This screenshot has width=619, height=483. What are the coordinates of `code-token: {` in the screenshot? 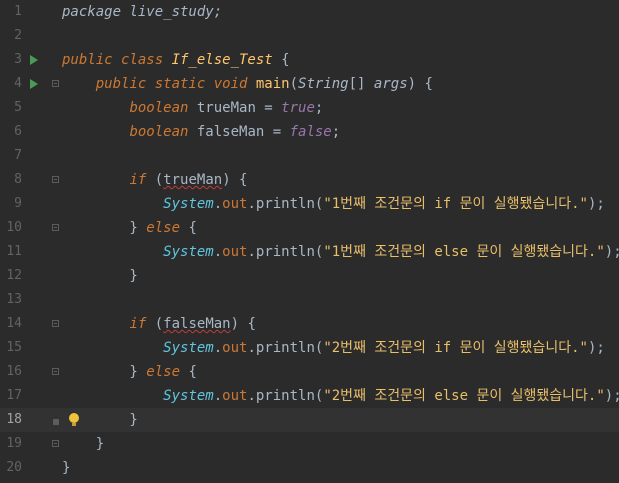 It's located at (192, 228).